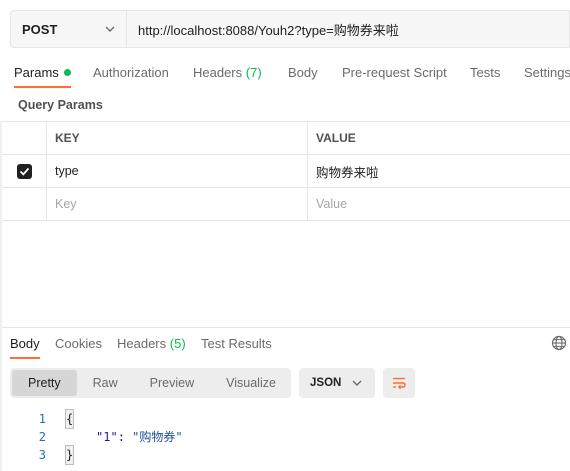  Describe the element at coordinates (42, 455) in the screenshot. I see `line-number: 3` at that location.